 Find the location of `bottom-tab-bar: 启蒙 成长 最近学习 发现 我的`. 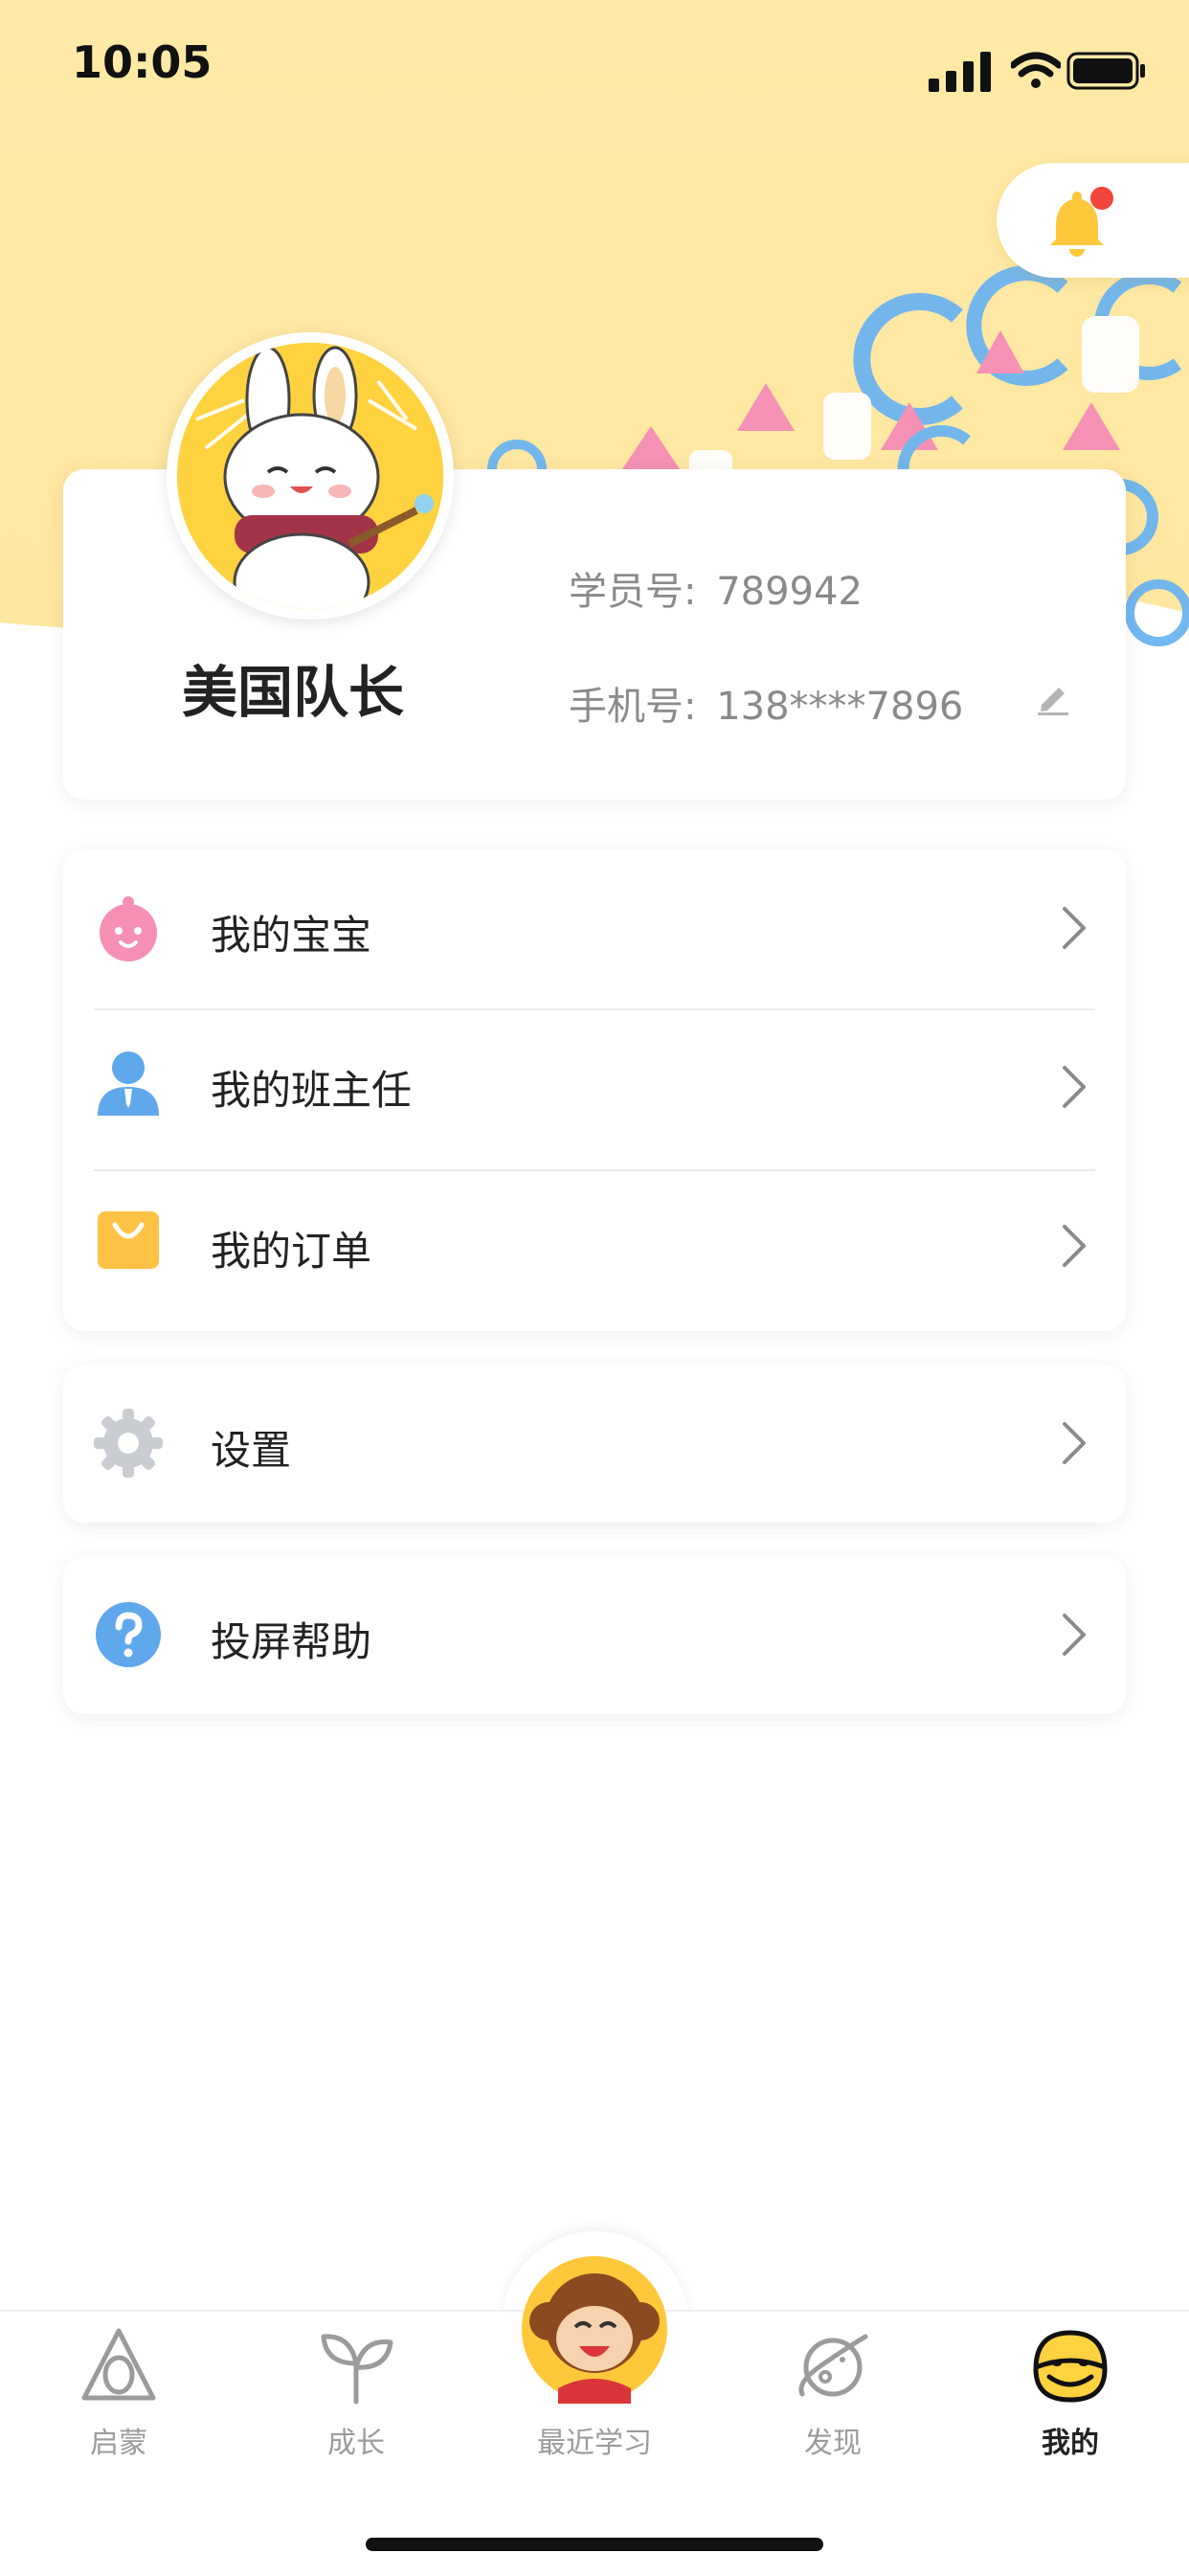

bottom-tab-bar: 启蒙 成长 最近学习 发现 我的 is located at coordinates (594, 2416).